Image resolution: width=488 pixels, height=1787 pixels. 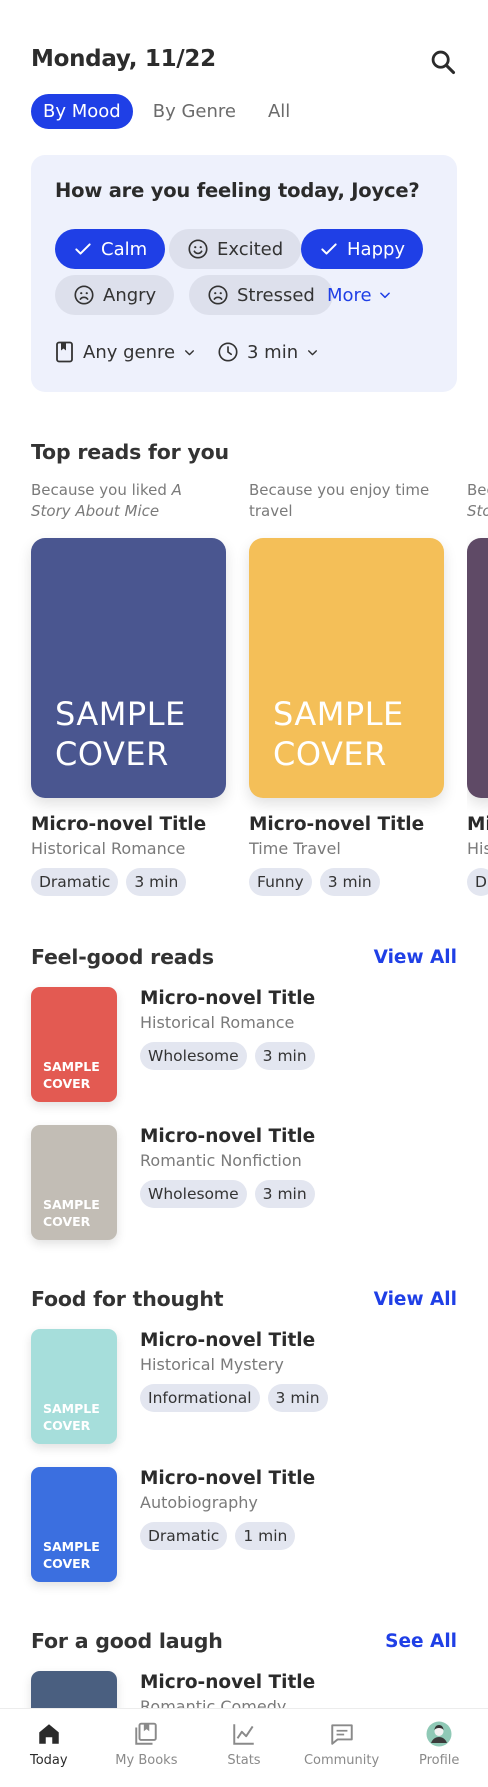 What do you see at coordinates (443, 62) in the screenshot?
I see `search-icon` at bounding box center [443, 62].